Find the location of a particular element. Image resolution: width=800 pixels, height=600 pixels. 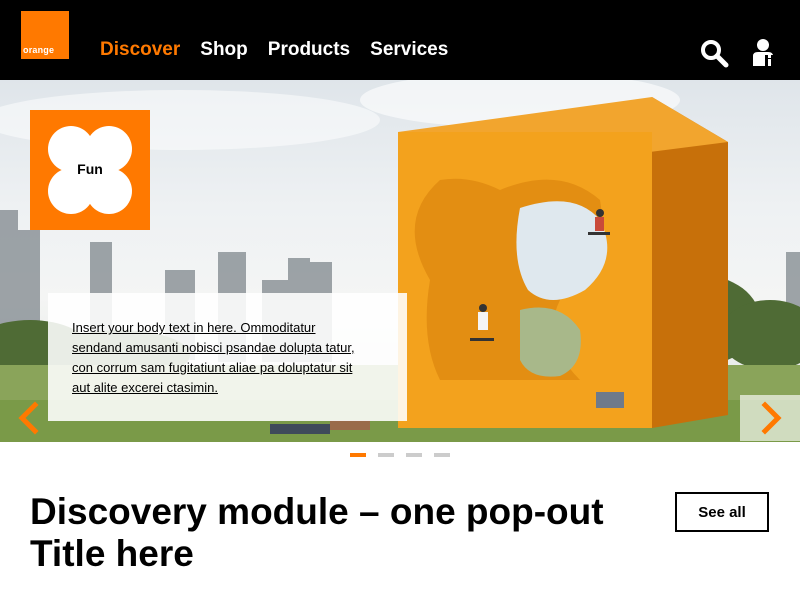

chevron-right-icon is located at coordinates (771, 418).